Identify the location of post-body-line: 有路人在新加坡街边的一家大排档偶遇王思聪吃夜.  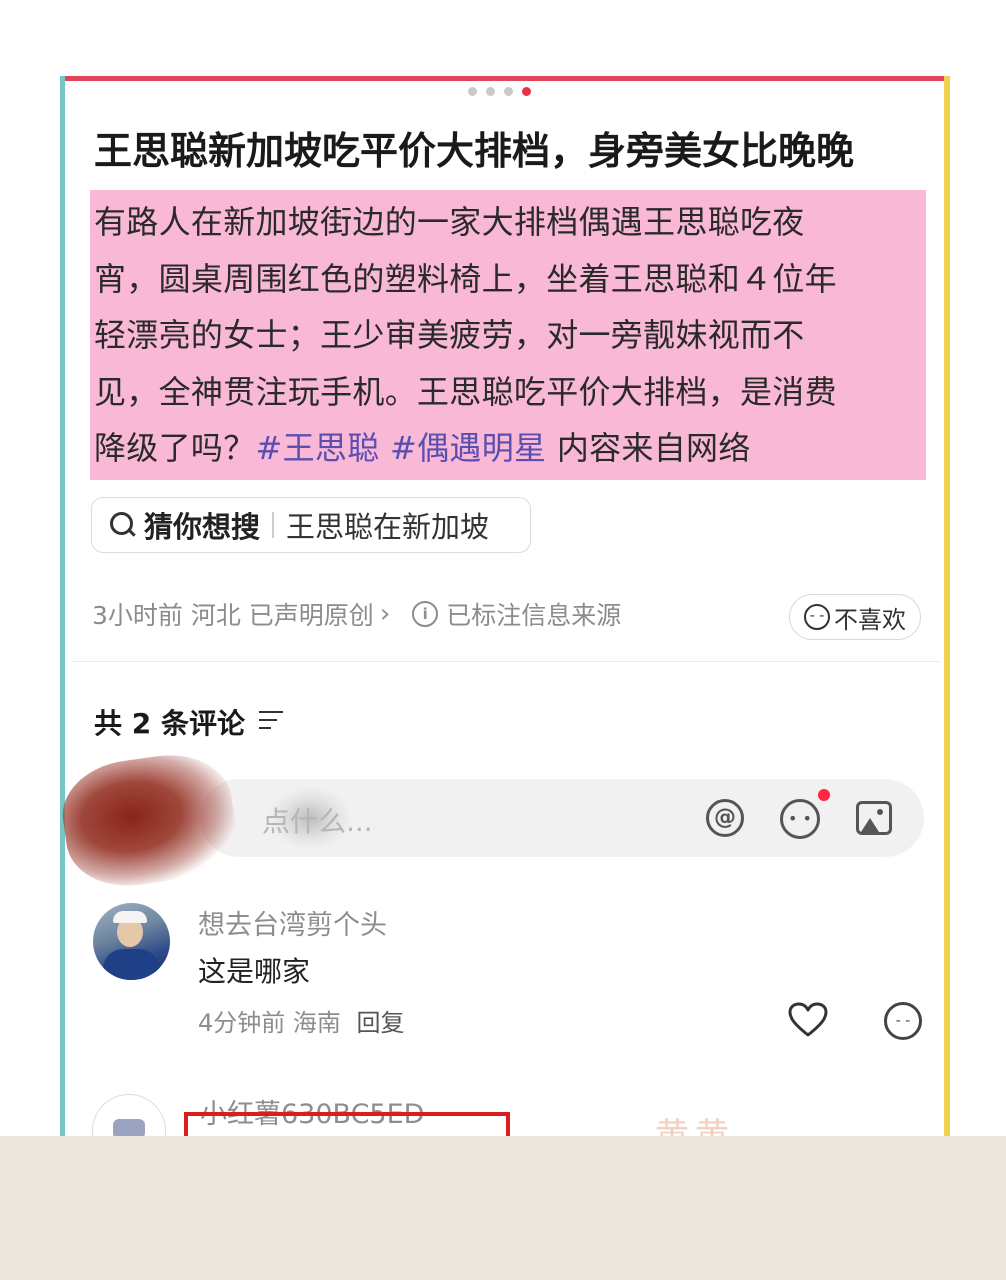
(449, 222).